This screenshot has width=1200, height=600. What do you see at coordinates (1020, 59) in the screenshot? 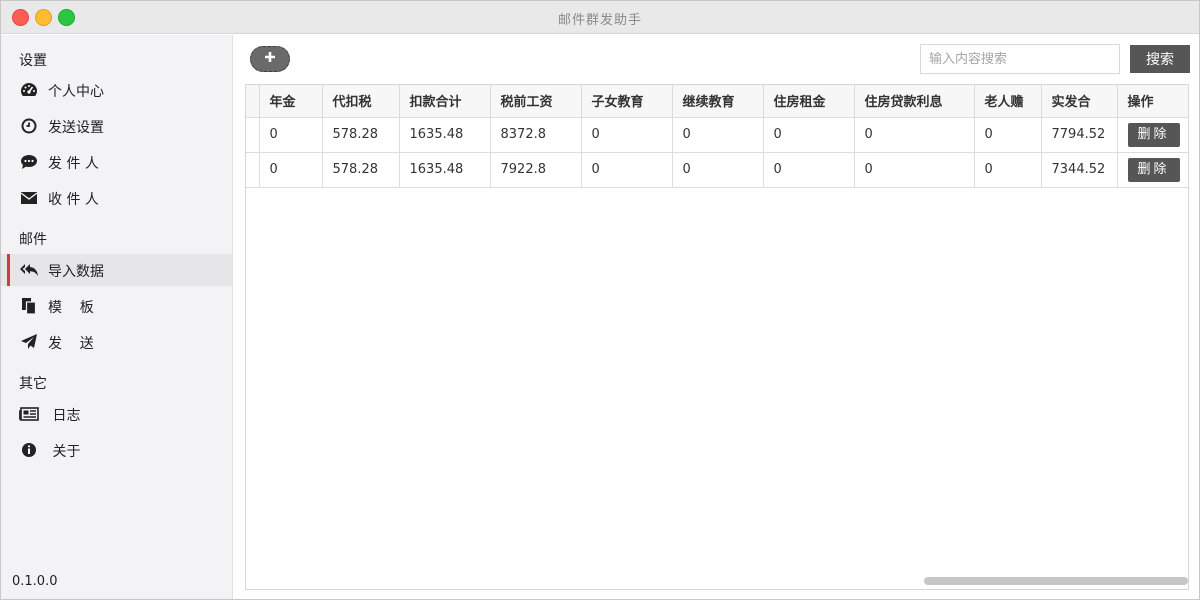
I see `search-input` at bounding box center [1020, 59].